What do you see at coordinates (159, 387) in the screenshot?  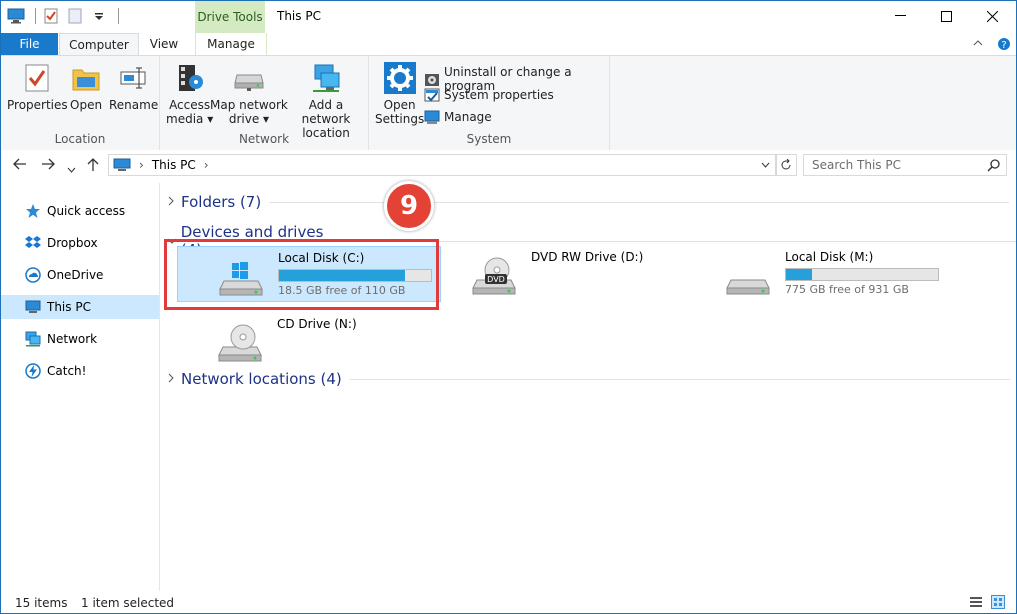 I see `pane-divider` at bounding box center [159, 387].